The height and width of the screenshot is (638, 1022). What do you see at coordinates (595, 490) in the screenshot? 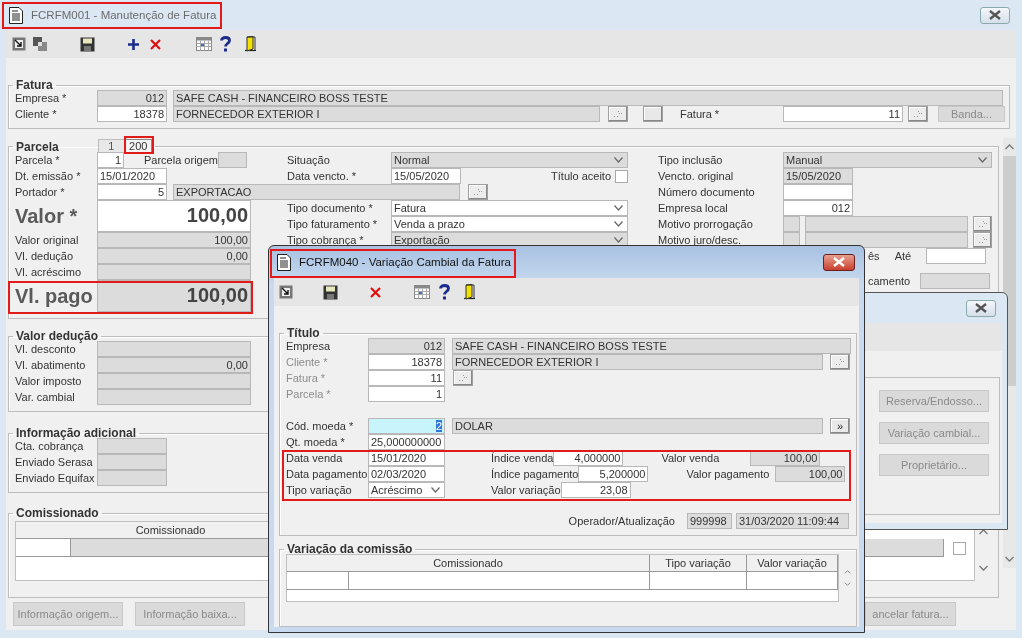
I see `text-field: 23,08` at bounding box center [595, 490].